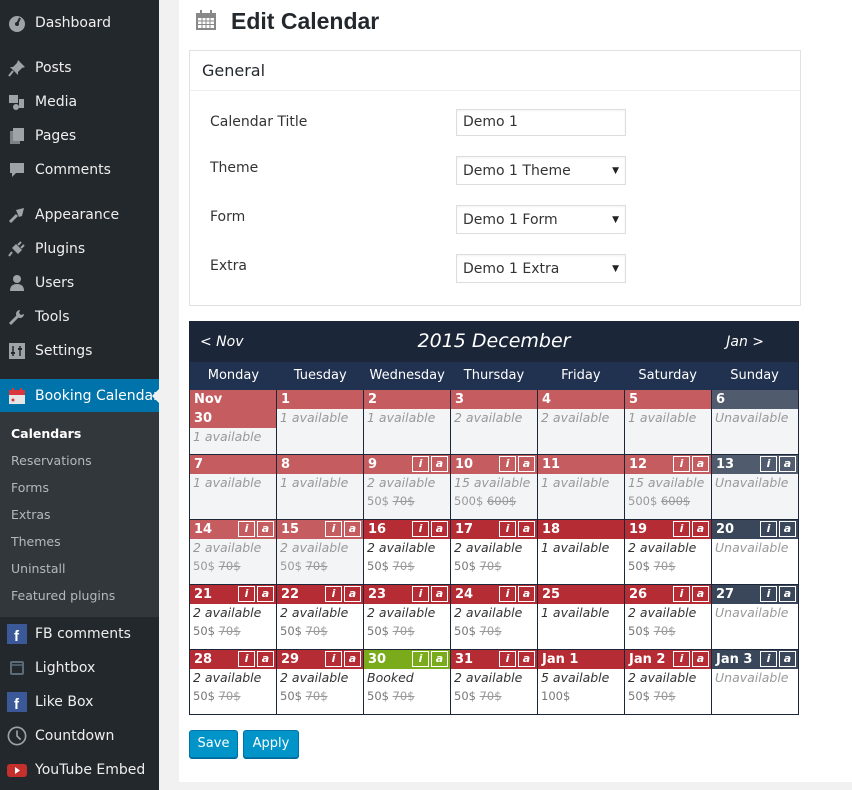 This screenshot has height=790, width=852. I want to click on calendar-day-cell: 28 i a 2 available 50$ 70$, so click(233, 682).